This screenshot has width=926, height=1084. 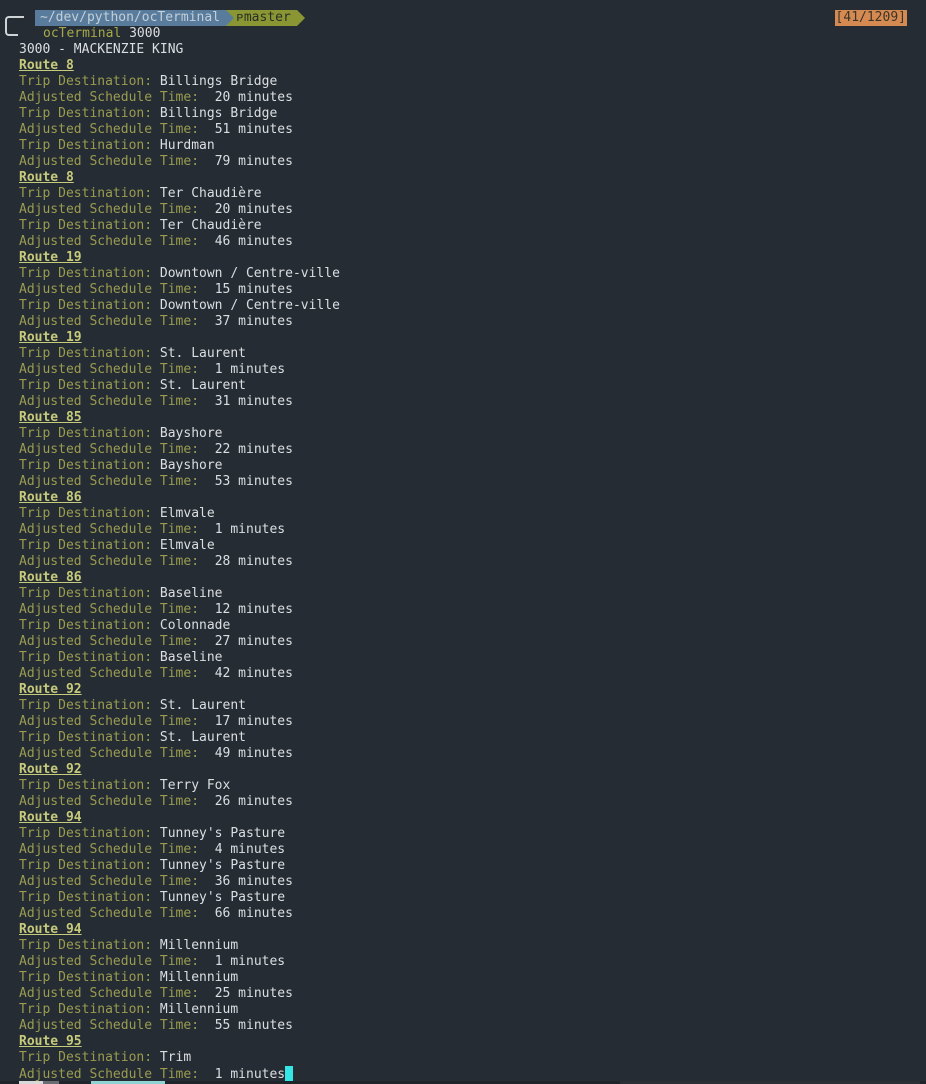 What do you see at coordinates (253, 641) in the screenshot?
I see `schedule-time-value: 27 minutes` at bounding box center [253, 641].